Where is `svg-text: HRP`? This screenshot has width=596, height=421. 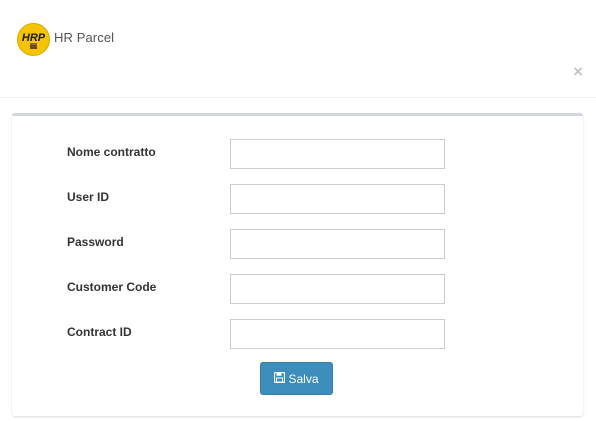 svg-text: HRP is located at coordinates (34, 38).